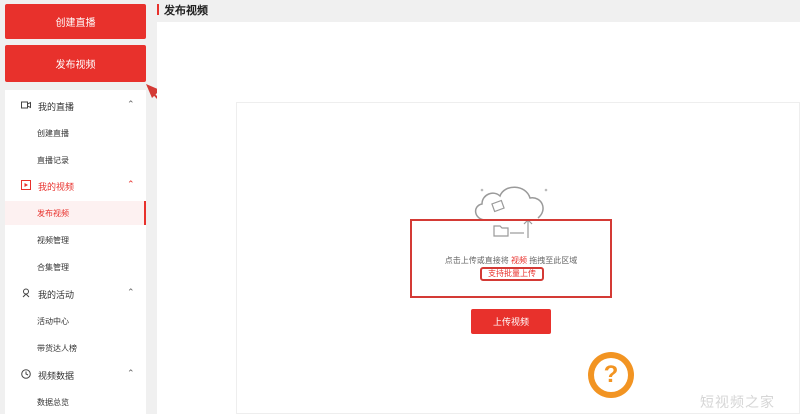  What do you see at coordinates (75, 240) in the screenshot?
I see `sidebar-item-video-management: 视频管理` at bounding box center [75, 240].